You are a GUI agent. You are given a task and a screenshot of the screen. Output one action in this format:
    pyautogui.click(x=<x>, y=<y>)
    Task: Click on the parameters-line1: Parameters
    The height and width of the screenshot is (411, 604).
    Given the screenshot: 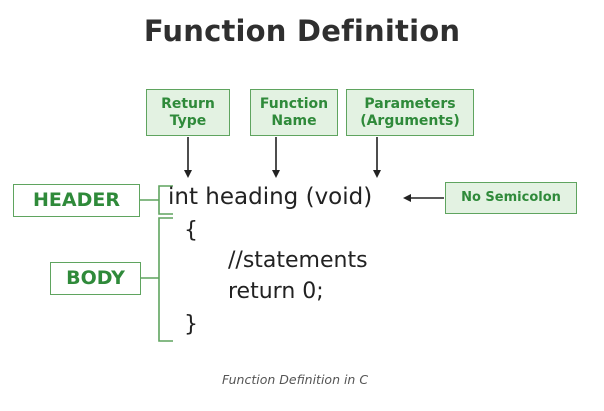 What is the action you would take?
    pyautogui.click(x=410, y=104)
    